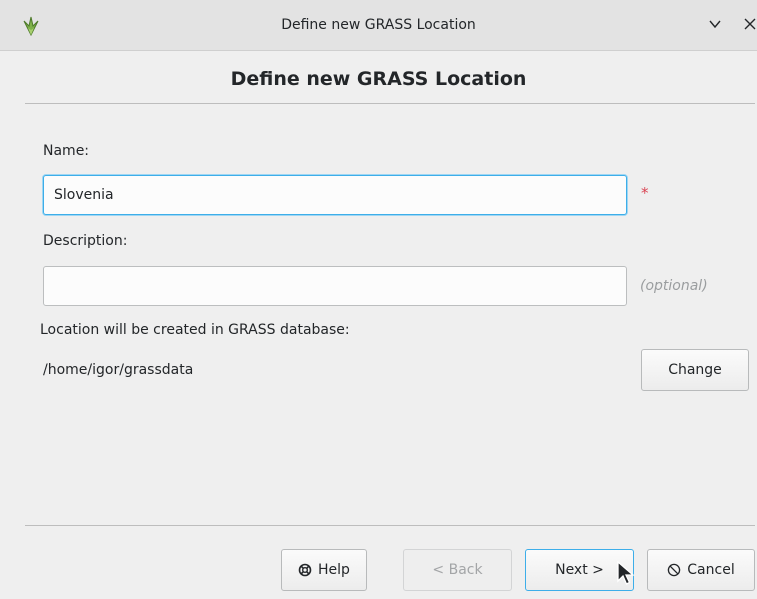 Image resolution: width=757 pixels, height=599 pixels. What do you see at coordinates (390, 525) in the screenshot?
I see `footer-divider` at bounding box center [390, 525].